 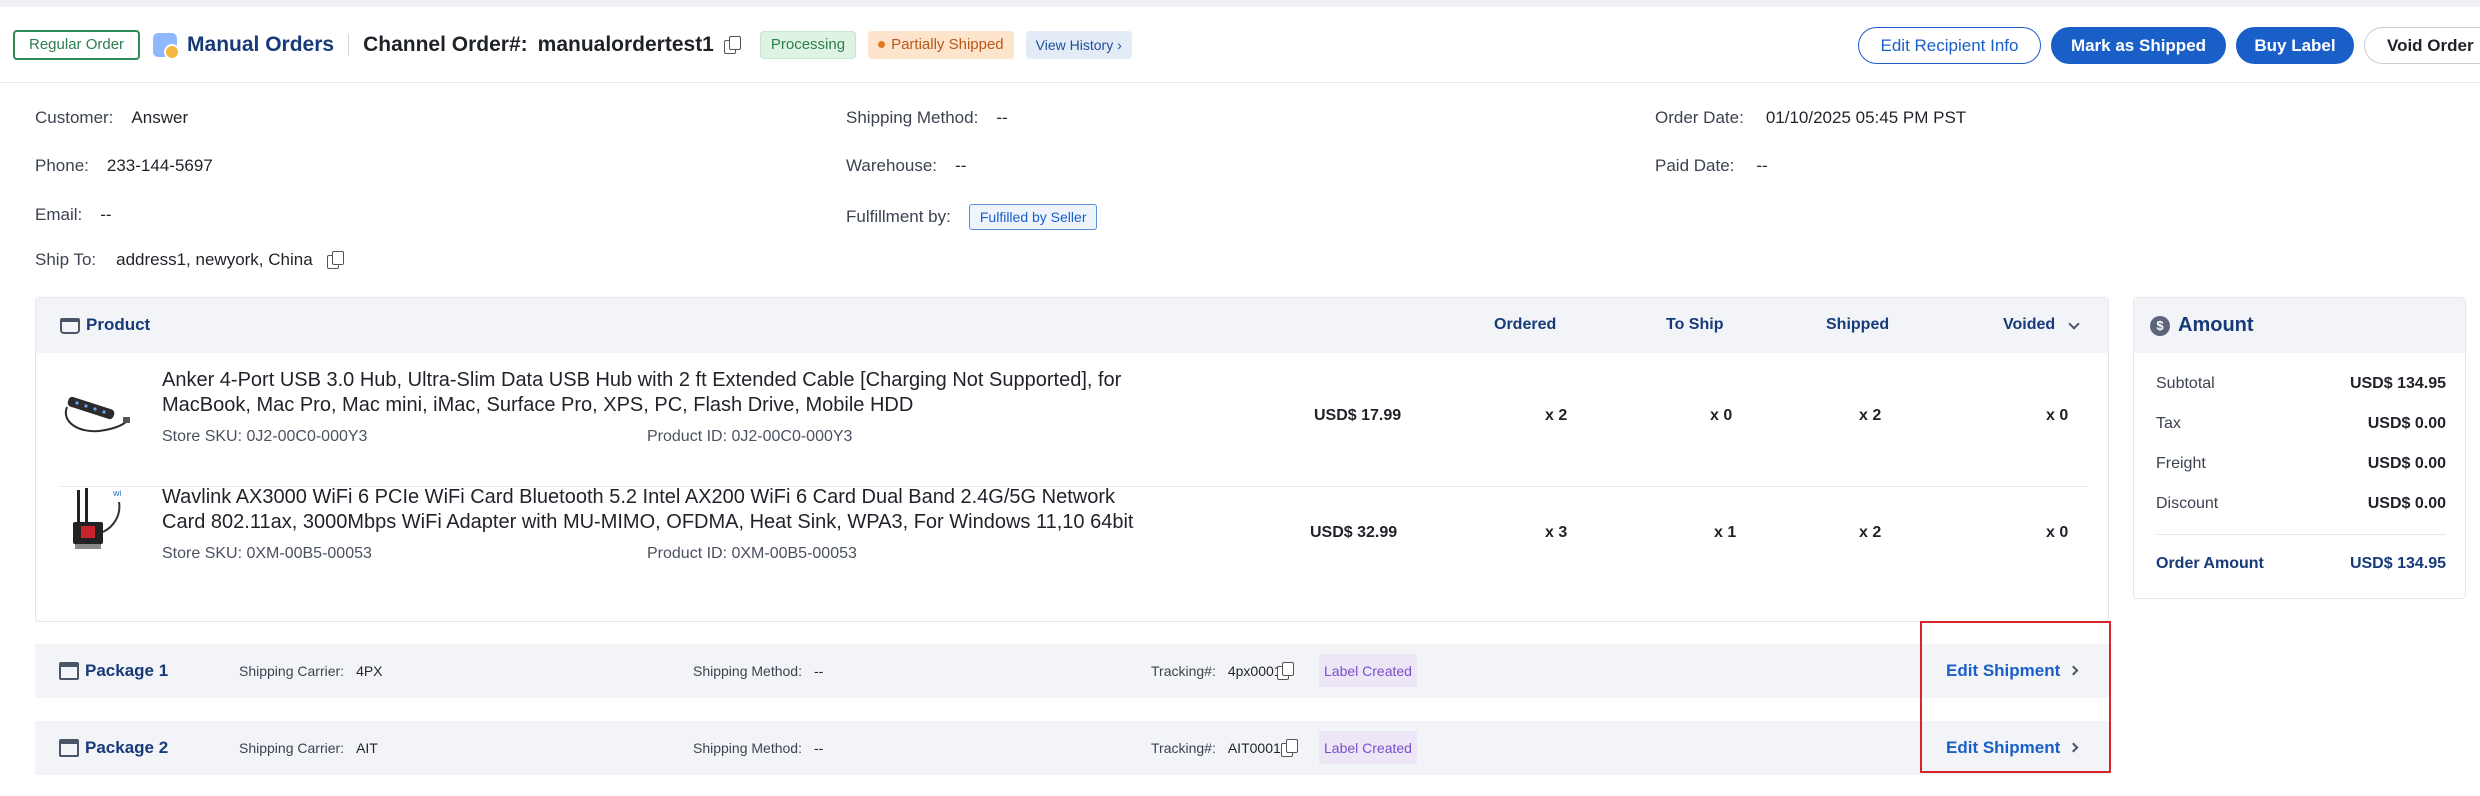 I want to click on channel-order-label: Channel Order#:, so click(x=445, y=44).